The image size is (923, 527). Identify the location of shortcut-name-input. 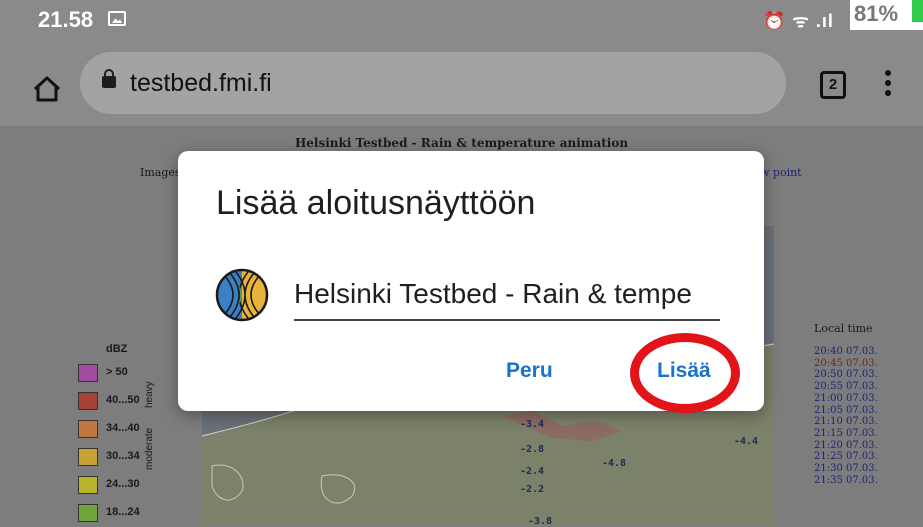
(507, 295).